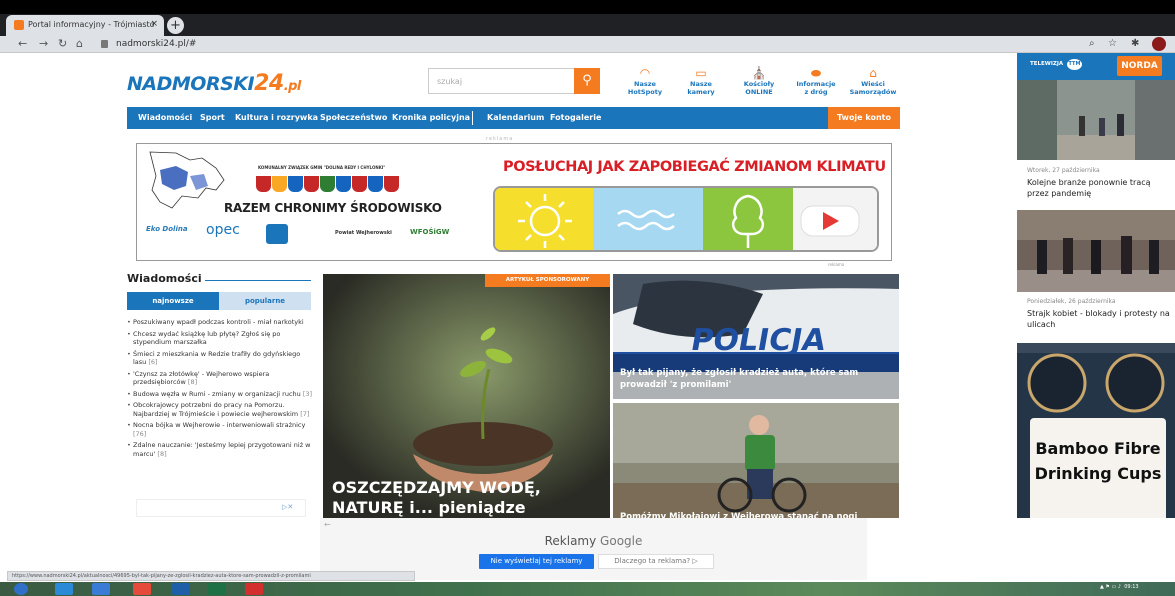  Describe the element at coordinates (467, 498) in the screenshot. I see `main-article-title: OSZCZĘDZAJMY WODĘ, NATURĘ i... pieniądze` at that location.